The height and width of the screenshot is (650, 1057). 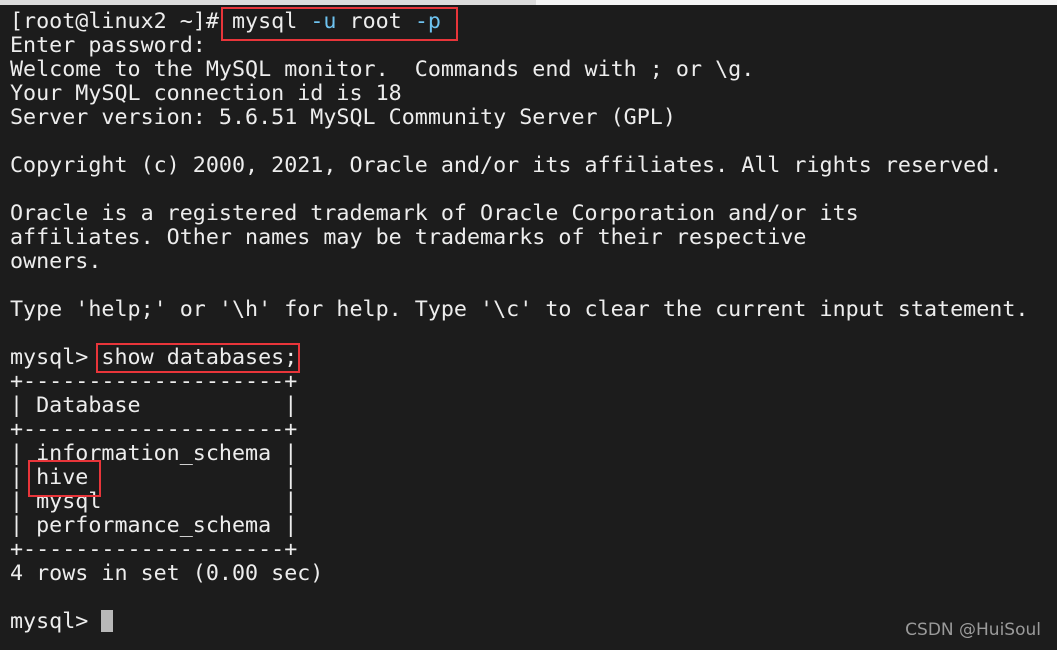 I want to click on cmd-flag-password: -p, so click(x=427, y=21).